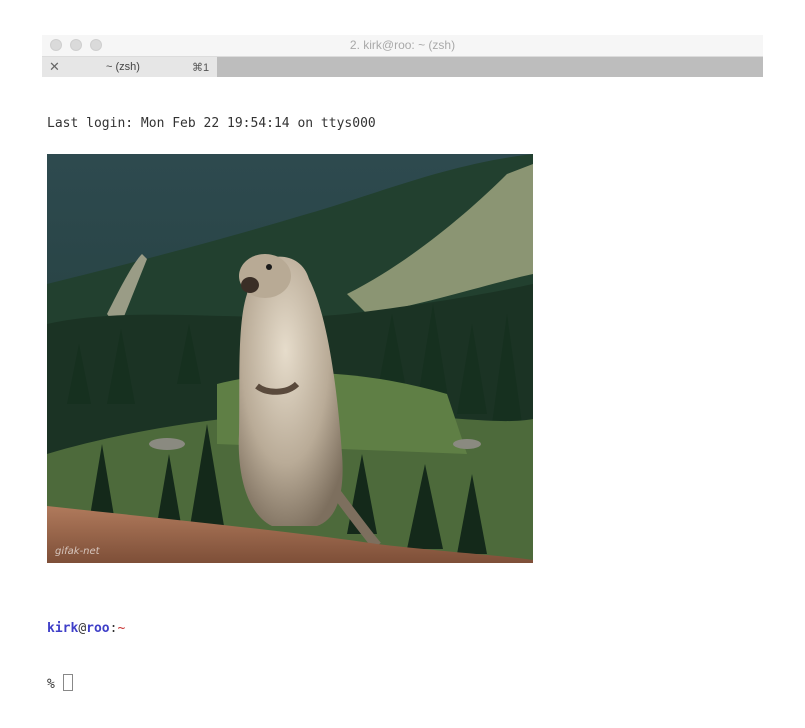 Image resolution: width=805 pixels, height=728 pixels. Describe the element at coordinates (123, 67) in the screenshot. I see `tab-title: ~ (zsh)` at that location.